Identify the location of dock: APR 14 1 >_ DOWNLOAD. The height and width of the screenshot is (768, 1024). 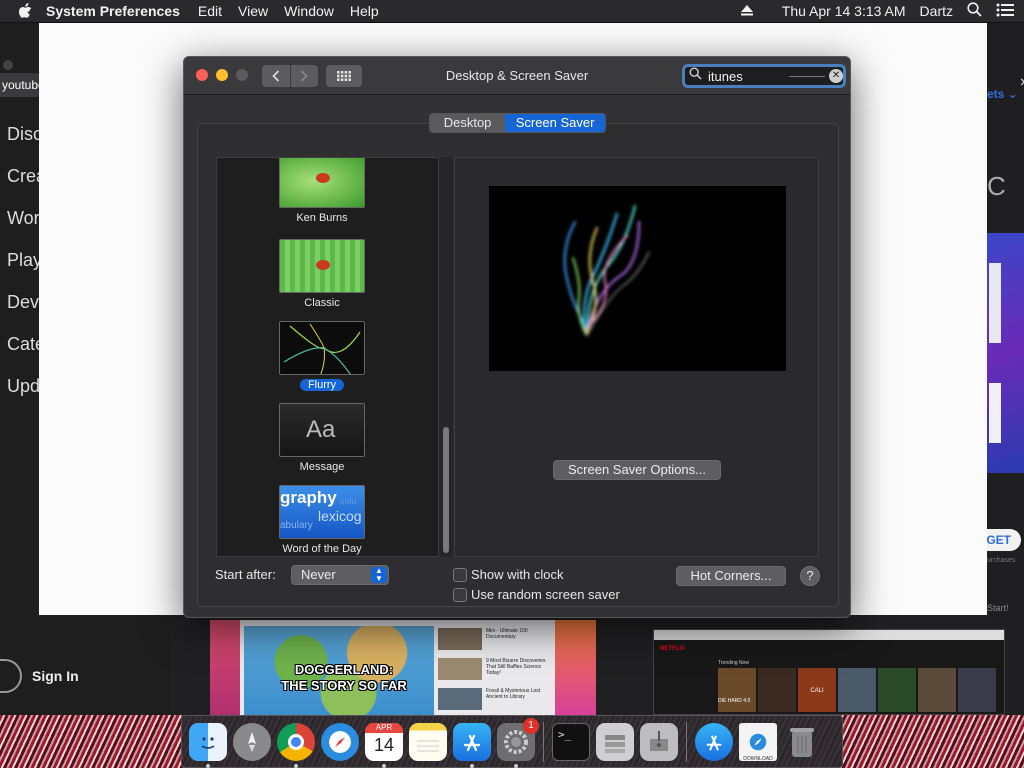
(512, 741).